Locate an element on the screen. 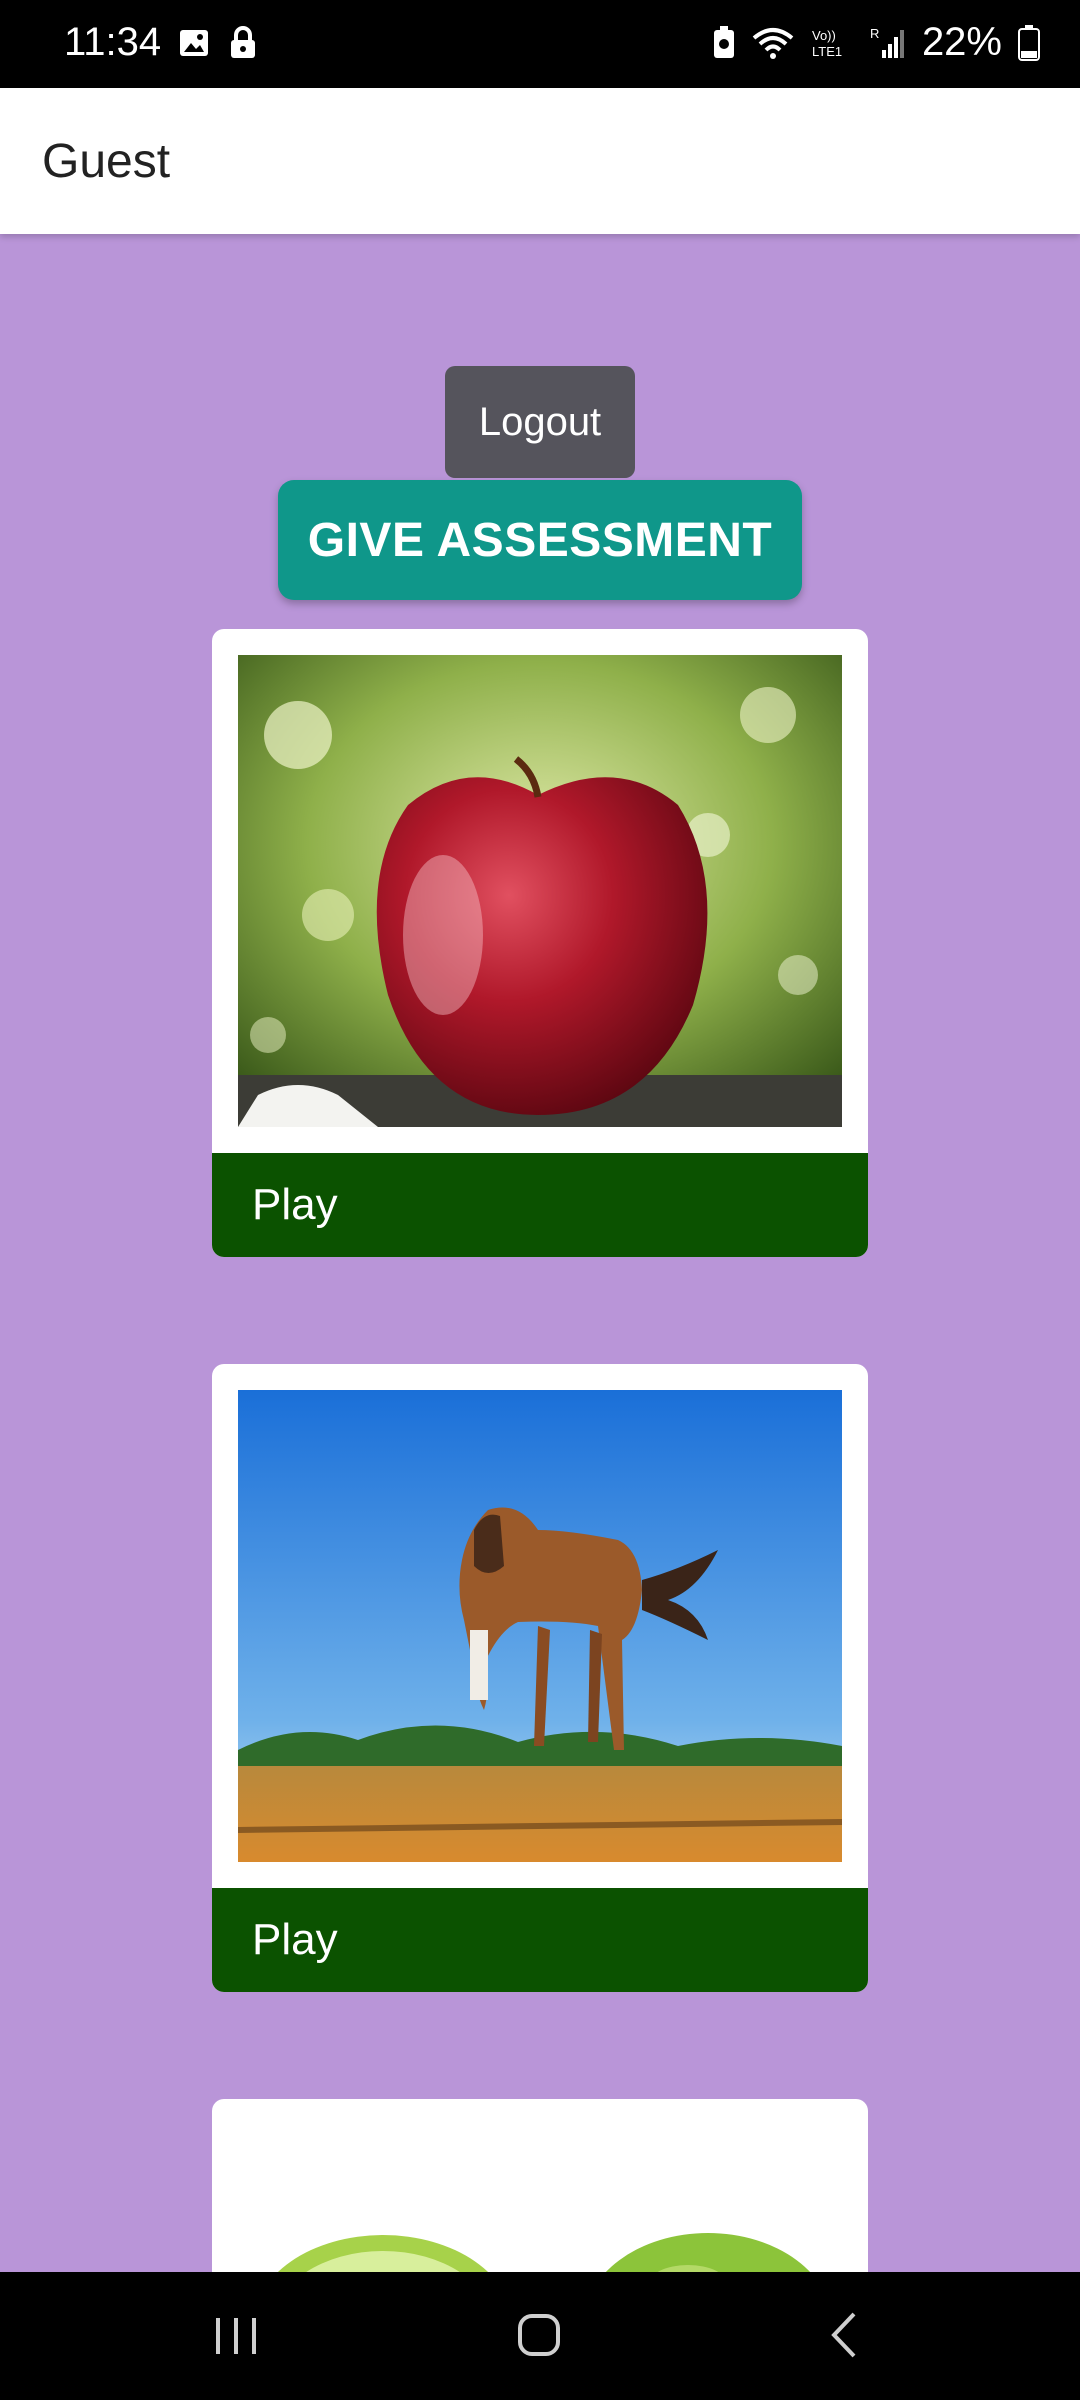  status-time: 11:34 is located at coordinates (113, 42).